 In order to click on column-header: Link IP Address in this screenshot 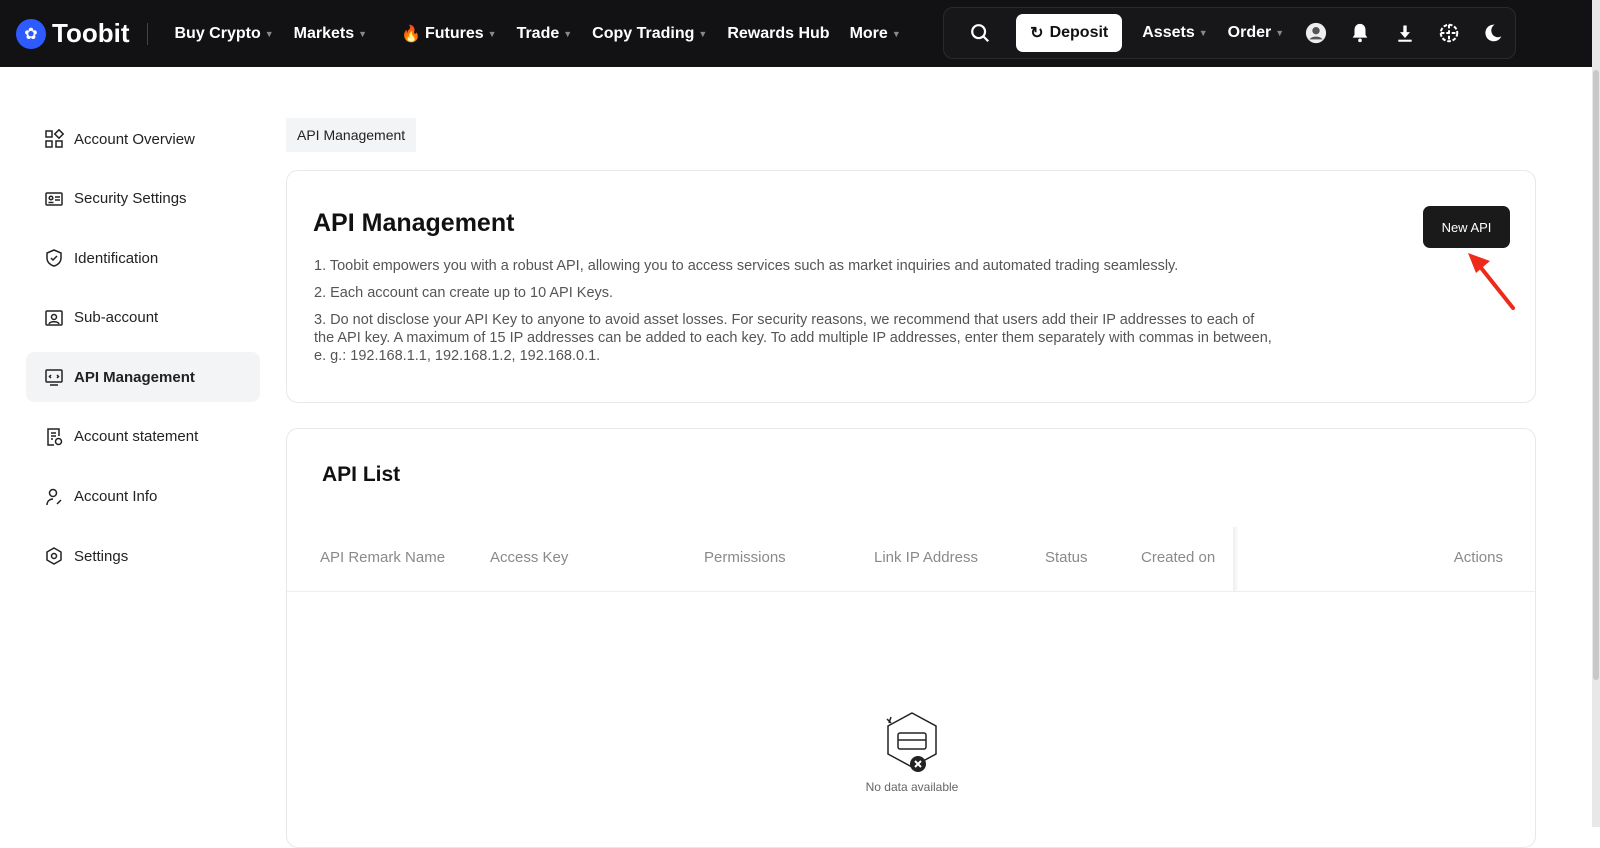, I will do `click(926, 557)`.